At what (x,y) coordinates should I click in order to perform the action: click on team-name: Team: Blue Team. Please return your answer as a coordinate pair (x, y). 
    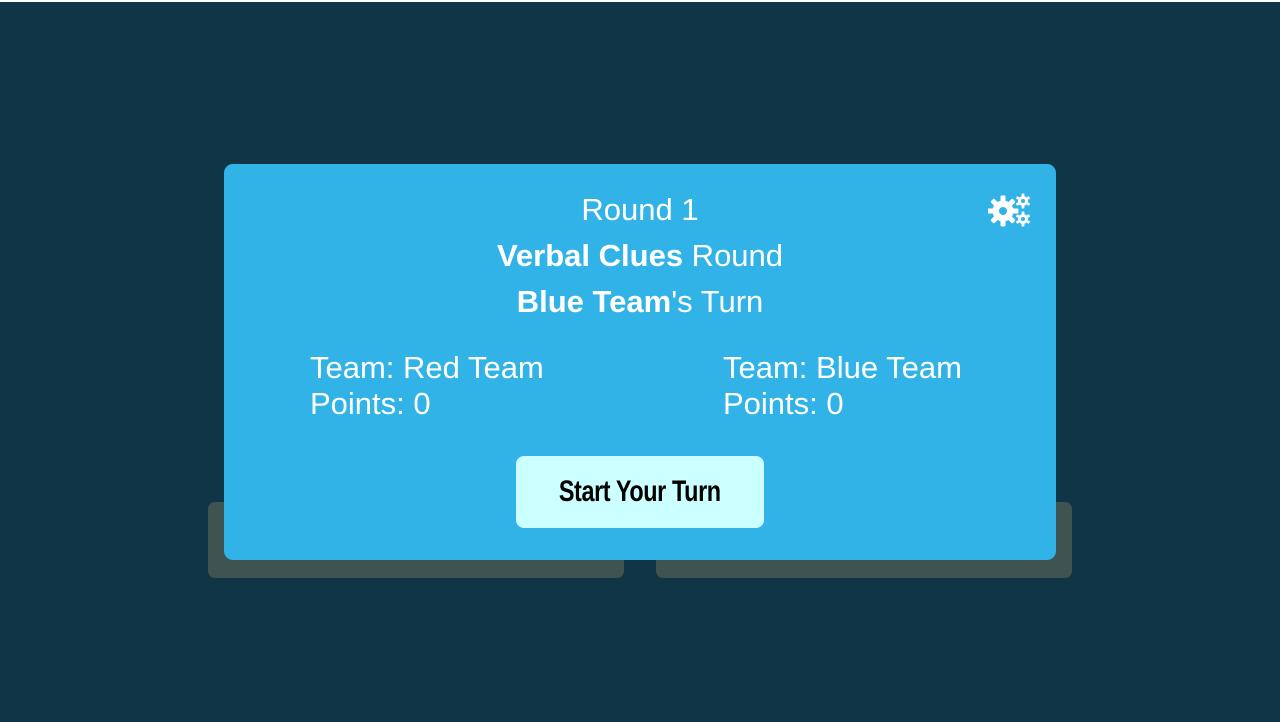
    Looking at the image, I should click on (842, 367).